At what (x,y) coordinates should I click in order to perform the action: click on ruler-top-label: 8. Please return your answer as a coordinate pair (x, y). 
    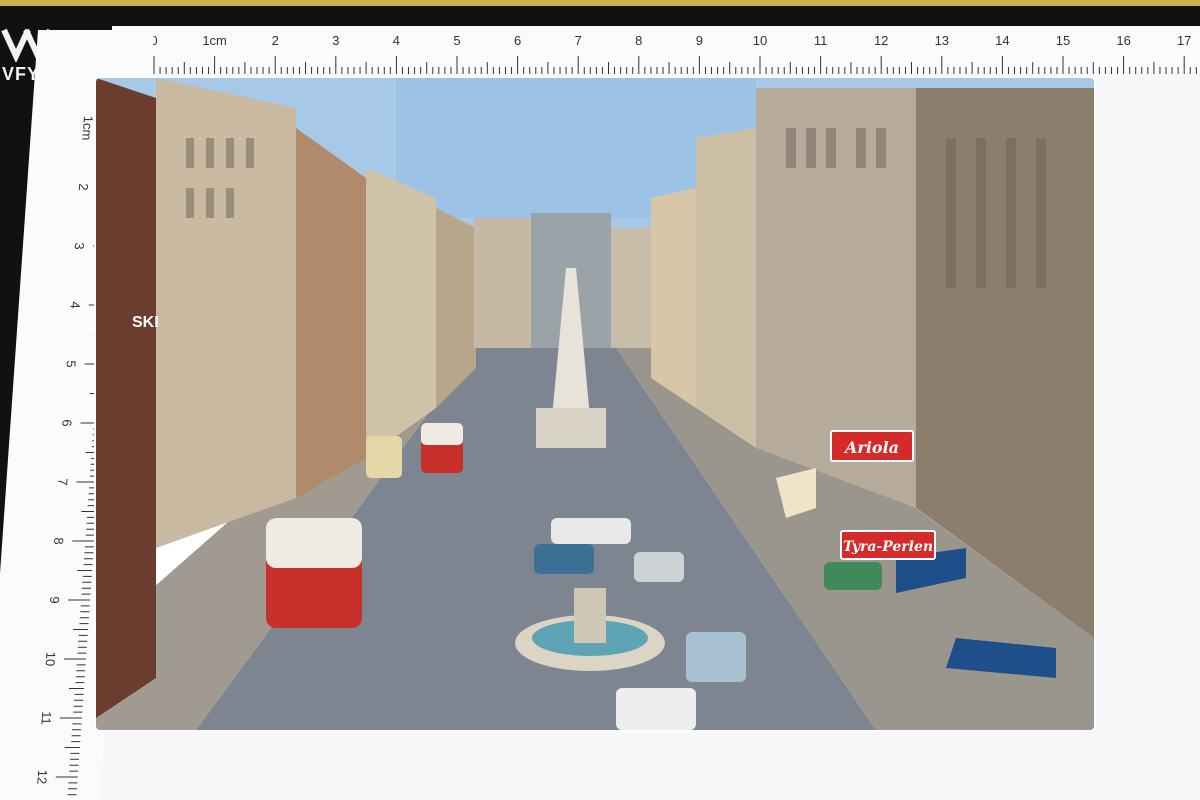
    Looking at the image, I should click on (638, 40).